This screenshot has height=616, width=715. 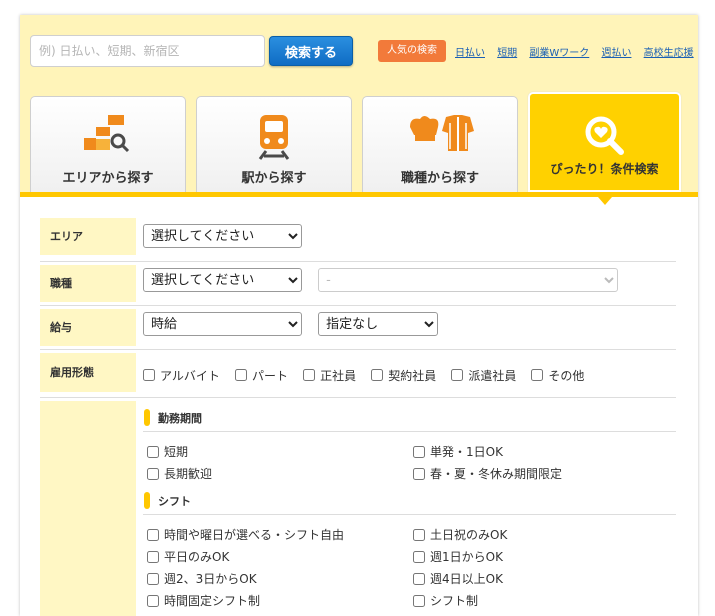 I want to click on employment-option-label: 派遣社員, so click(x=492, y=375).